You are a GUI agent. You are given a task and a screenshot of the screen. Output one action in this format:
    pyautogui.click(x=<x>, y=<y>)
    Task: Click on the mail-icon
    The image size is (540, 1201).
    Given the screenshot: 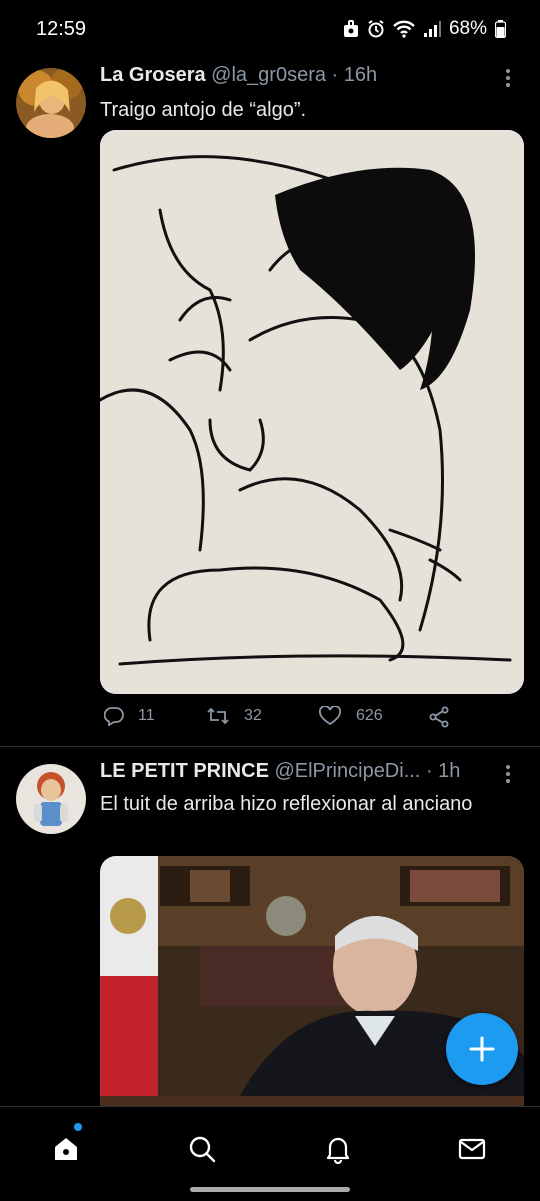 What is the action you would take?
    pyautogui.click(x=472, y=1149)
    